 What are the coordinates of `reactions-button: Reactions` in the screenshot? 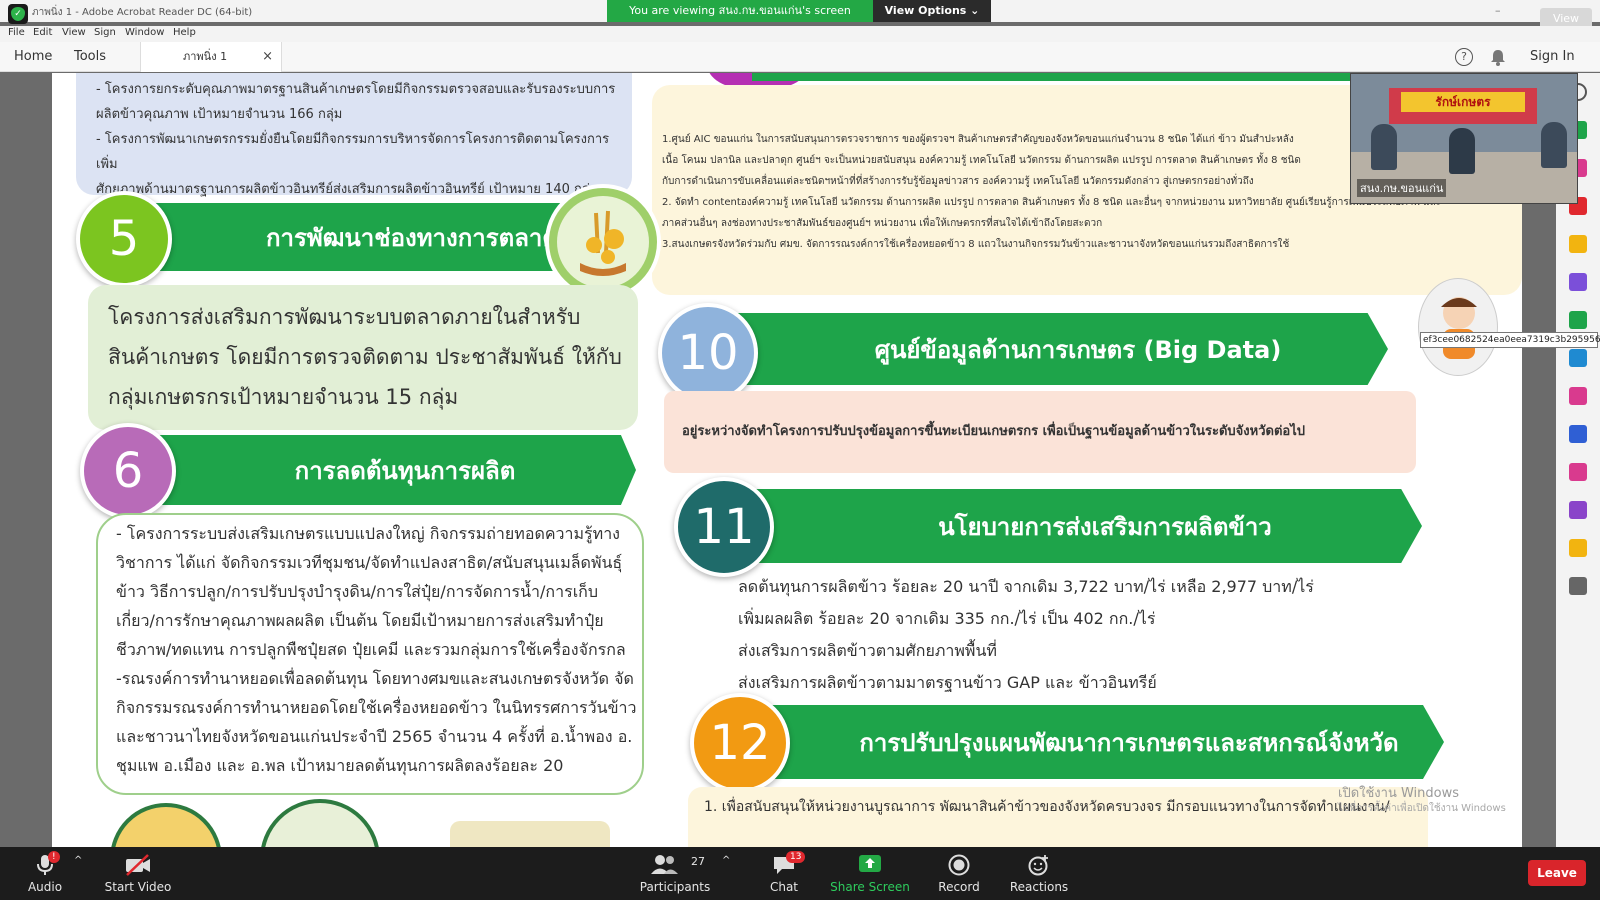 It's located at (1039, 873).